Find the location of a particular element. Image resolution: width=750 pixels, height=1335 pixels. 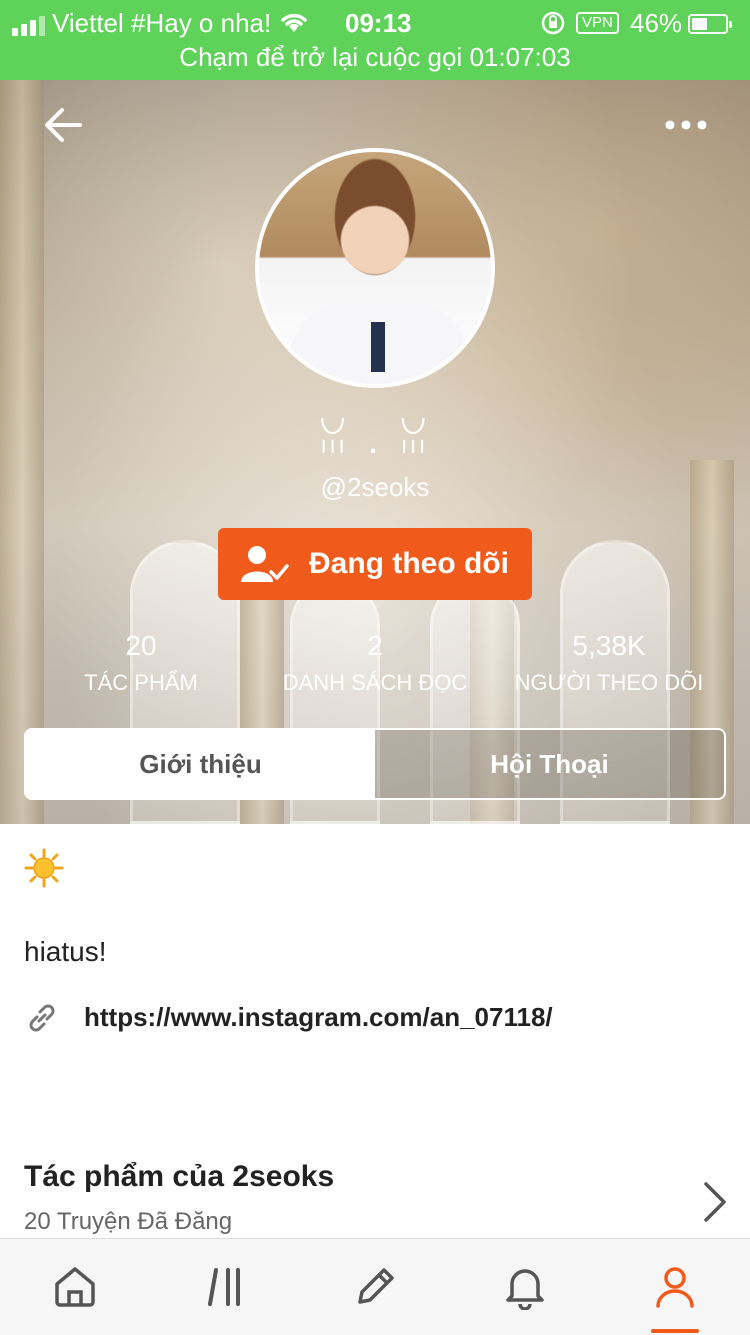

stat-label: NGƯỜI THEO DÕI is located at coordinates (609, 682).